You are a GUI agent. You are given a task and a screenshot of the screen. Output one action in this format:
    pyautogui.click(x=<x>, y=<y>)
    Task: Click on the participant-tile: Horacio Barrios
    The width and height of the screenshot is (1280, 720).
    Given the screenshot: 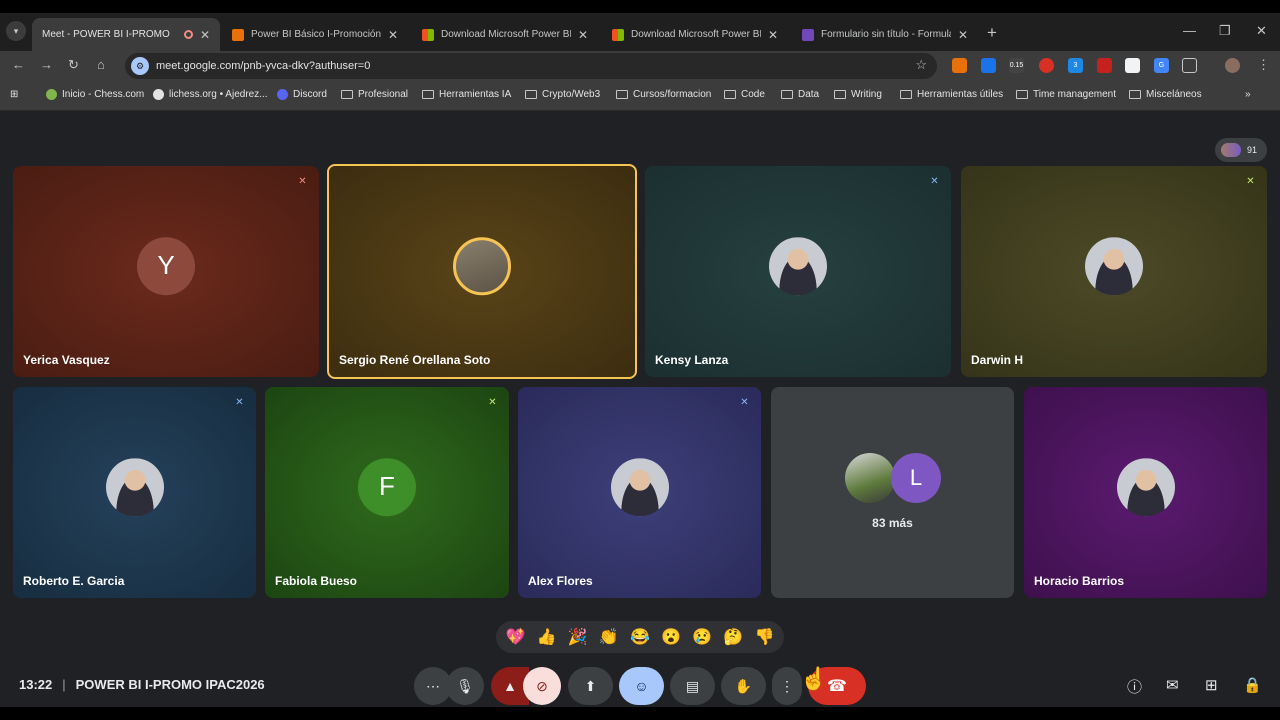 What is the action you would take?
    pyautogui.click(x=1145, y=492)
    